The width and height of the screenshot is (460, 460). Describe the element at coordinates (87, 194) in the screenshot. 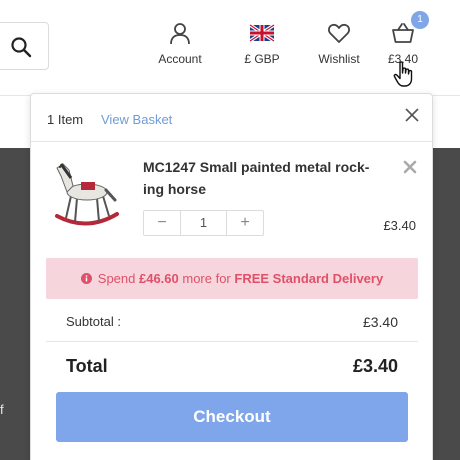

I see `product-image` at that location.